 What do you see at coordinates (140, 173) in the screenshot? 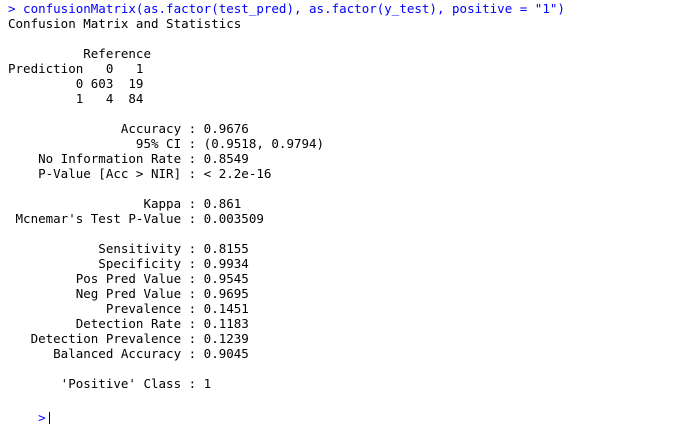
I see `stat-p-value: P-Value [Acc > NIR] : < 2.2e-16` at bounding box center [140, 173].